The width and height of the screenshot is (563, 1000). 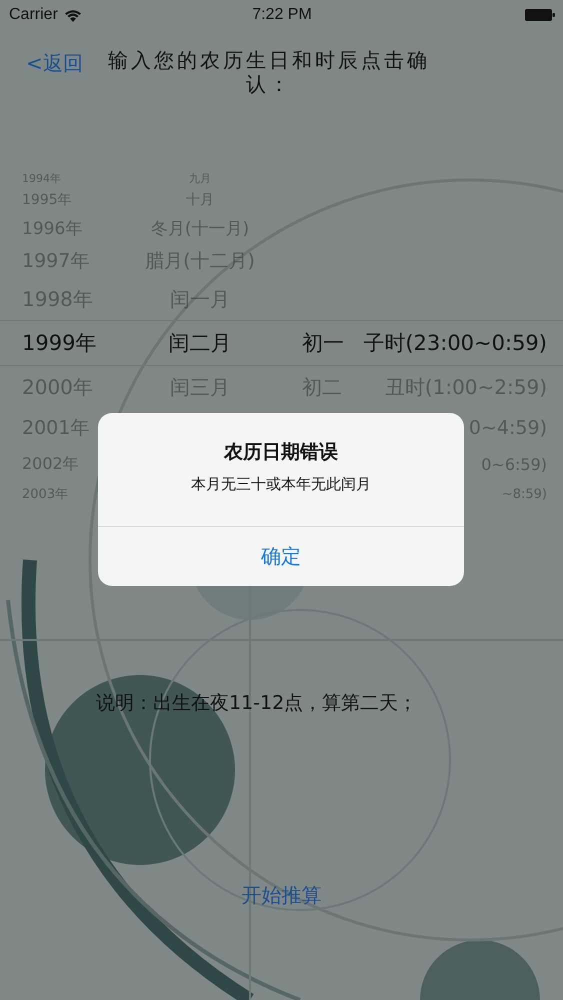 What do you see at coordinates (257, 703) in the screenshot?
I see `note-text: 说明：出生在夜11-12点，算第二天；` at bounding box center [257, 703].